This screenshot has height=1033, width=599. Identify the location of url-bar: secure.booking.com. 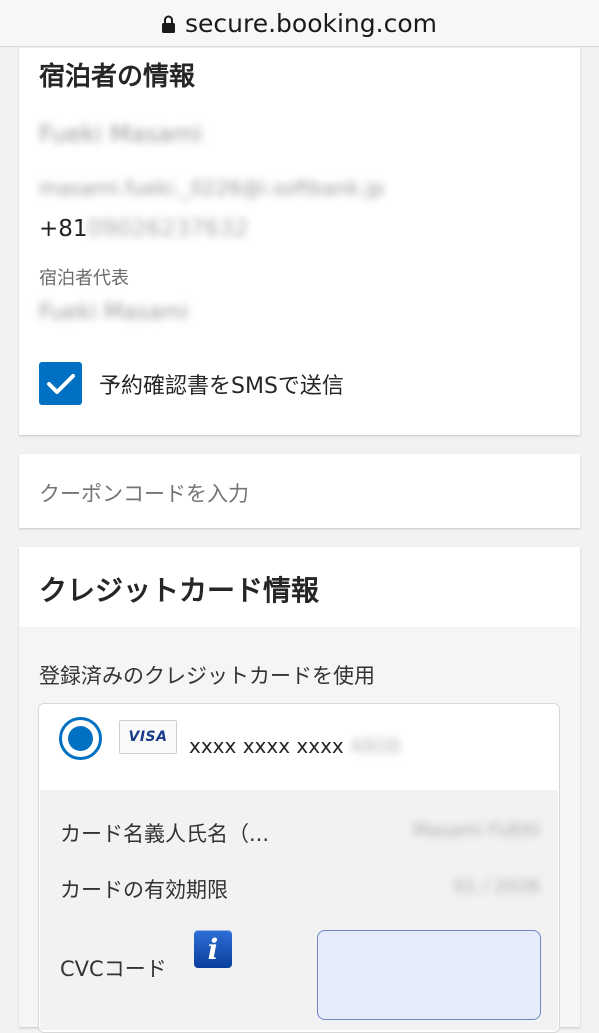
(299, 23).